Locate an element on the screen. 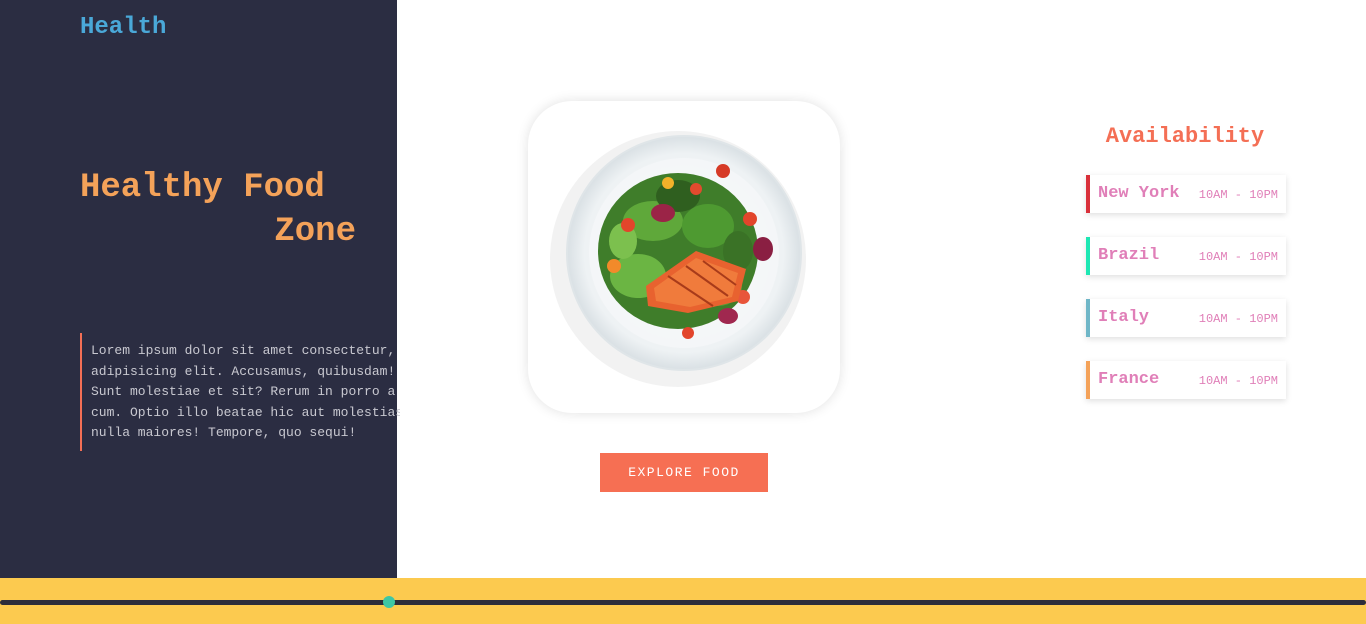 The image size is (1366, 624). availability-item-italy: Italy 10AM - 10PM is located at coordinates (1186, 318).